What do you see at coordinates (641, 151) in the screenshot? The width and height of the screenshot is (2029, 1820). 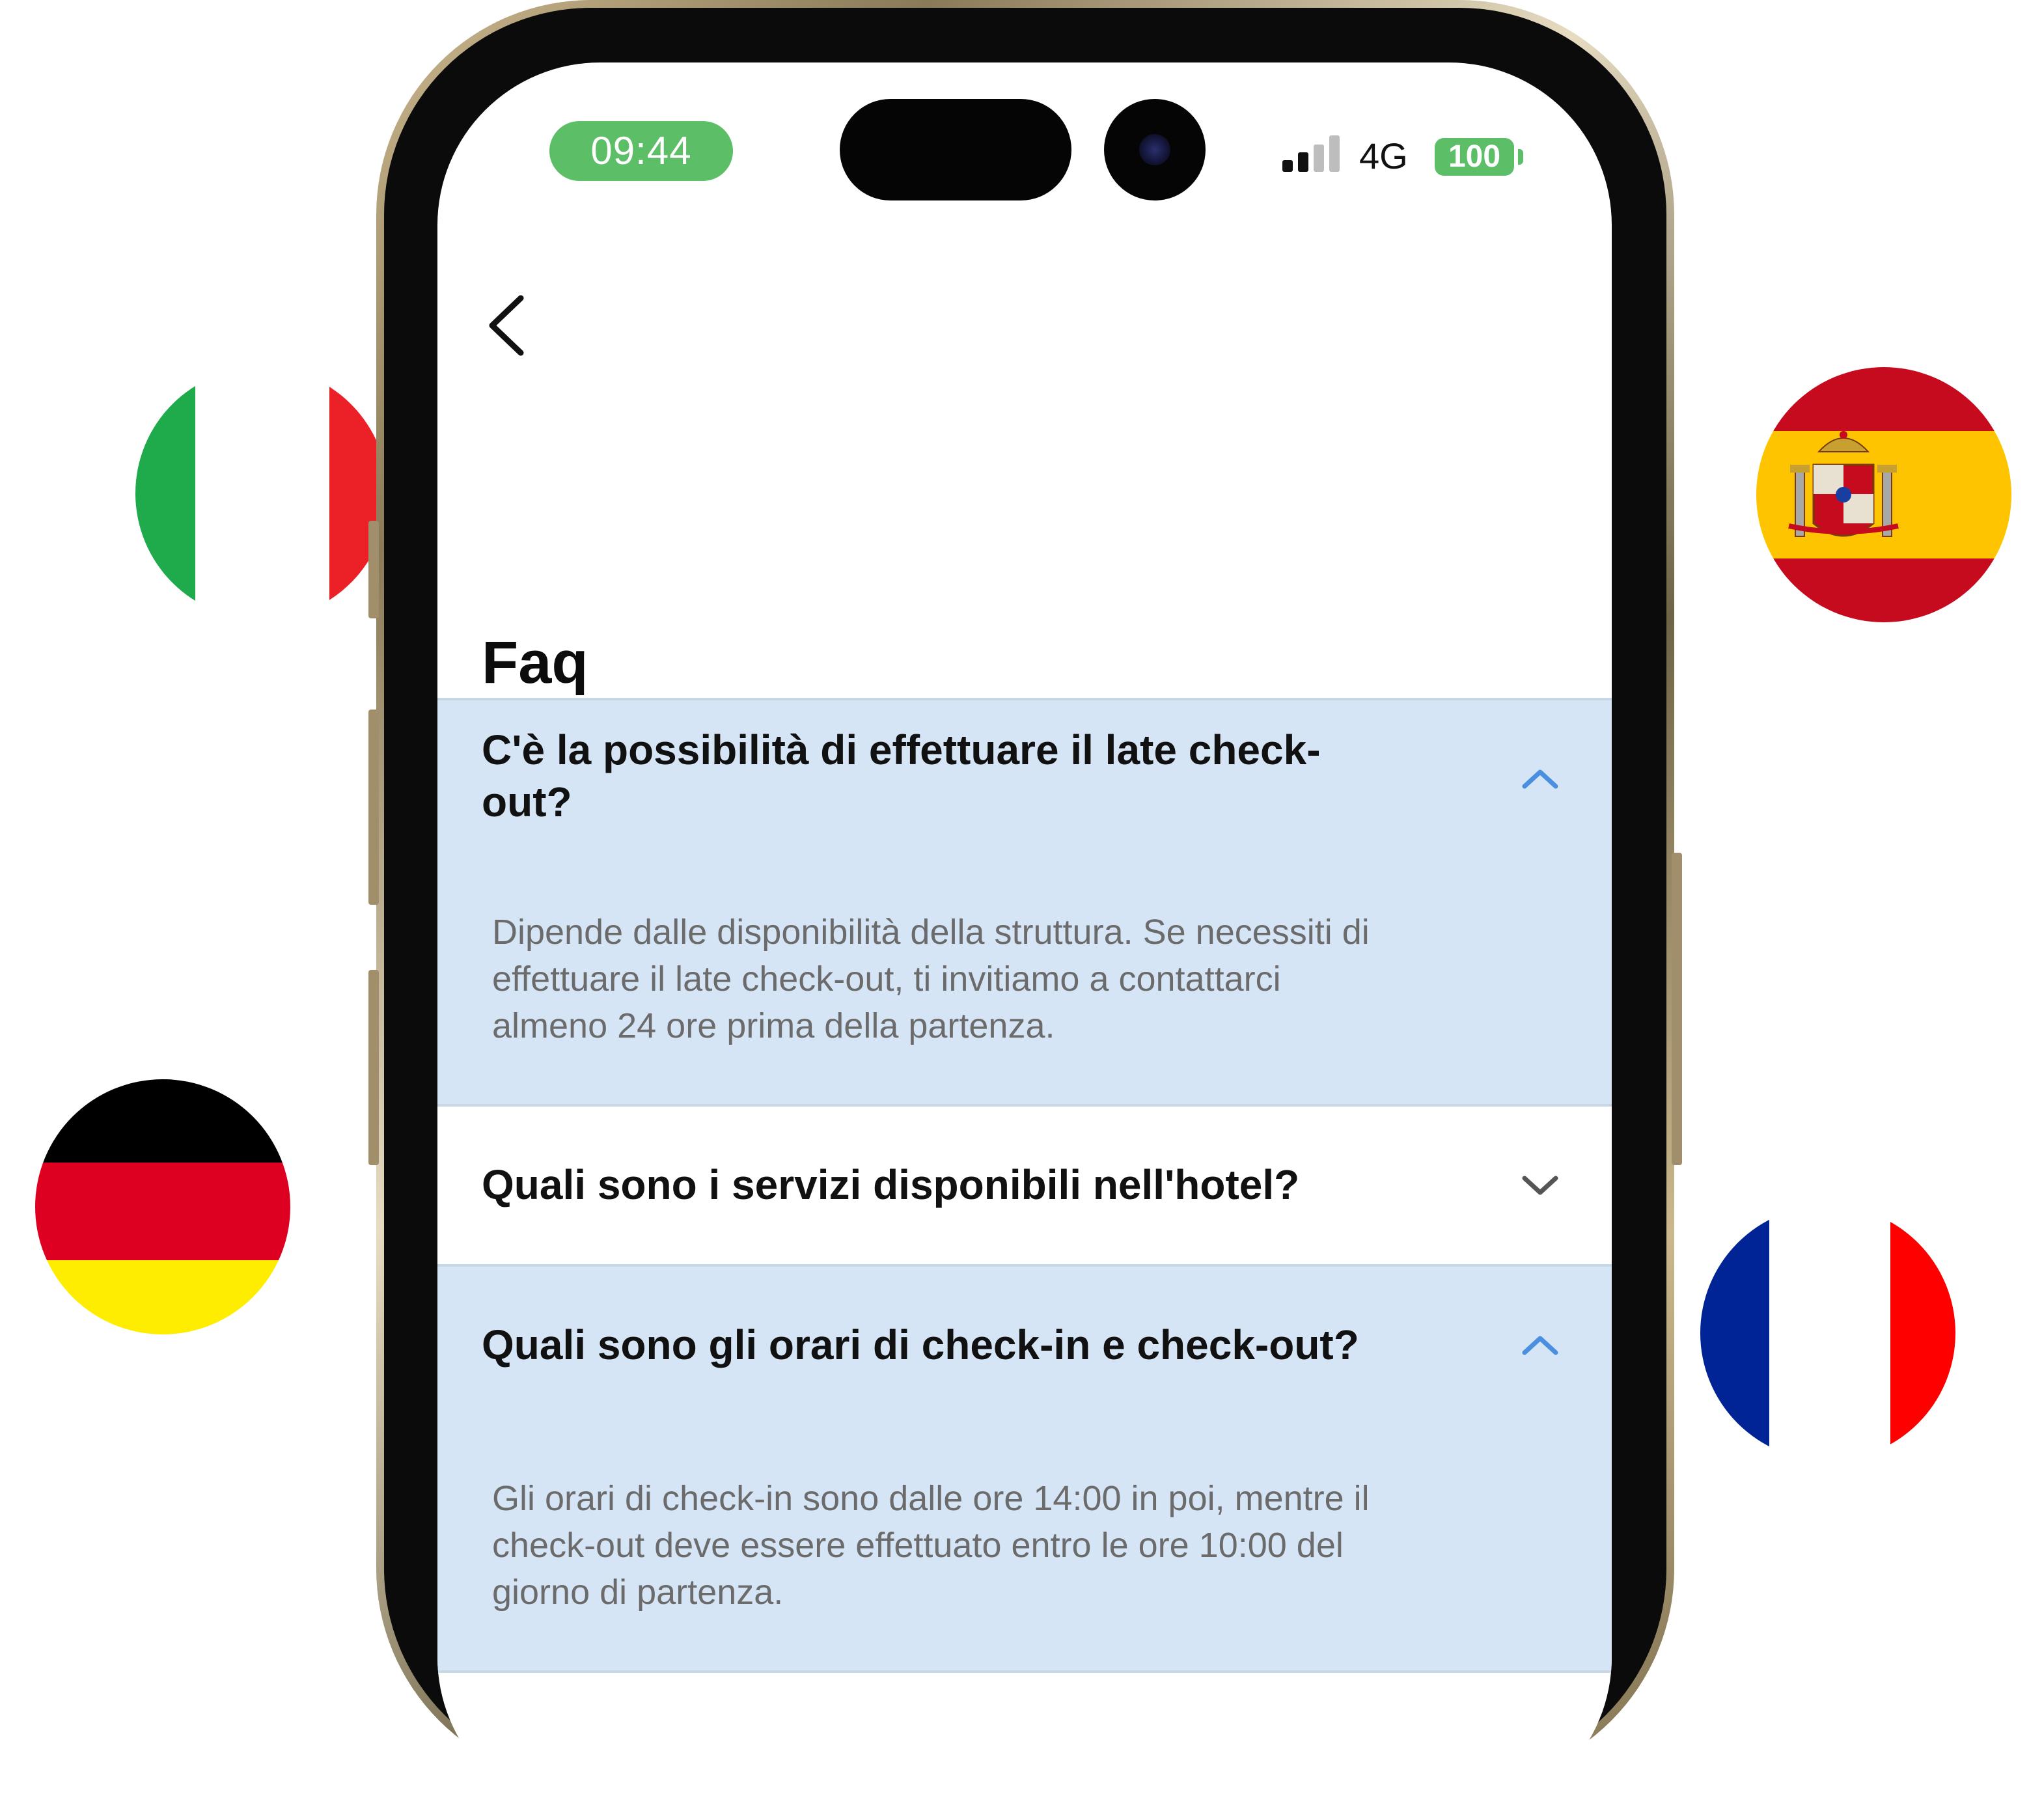 I see `status-time: 09:44` at bounding box center [641, 151].